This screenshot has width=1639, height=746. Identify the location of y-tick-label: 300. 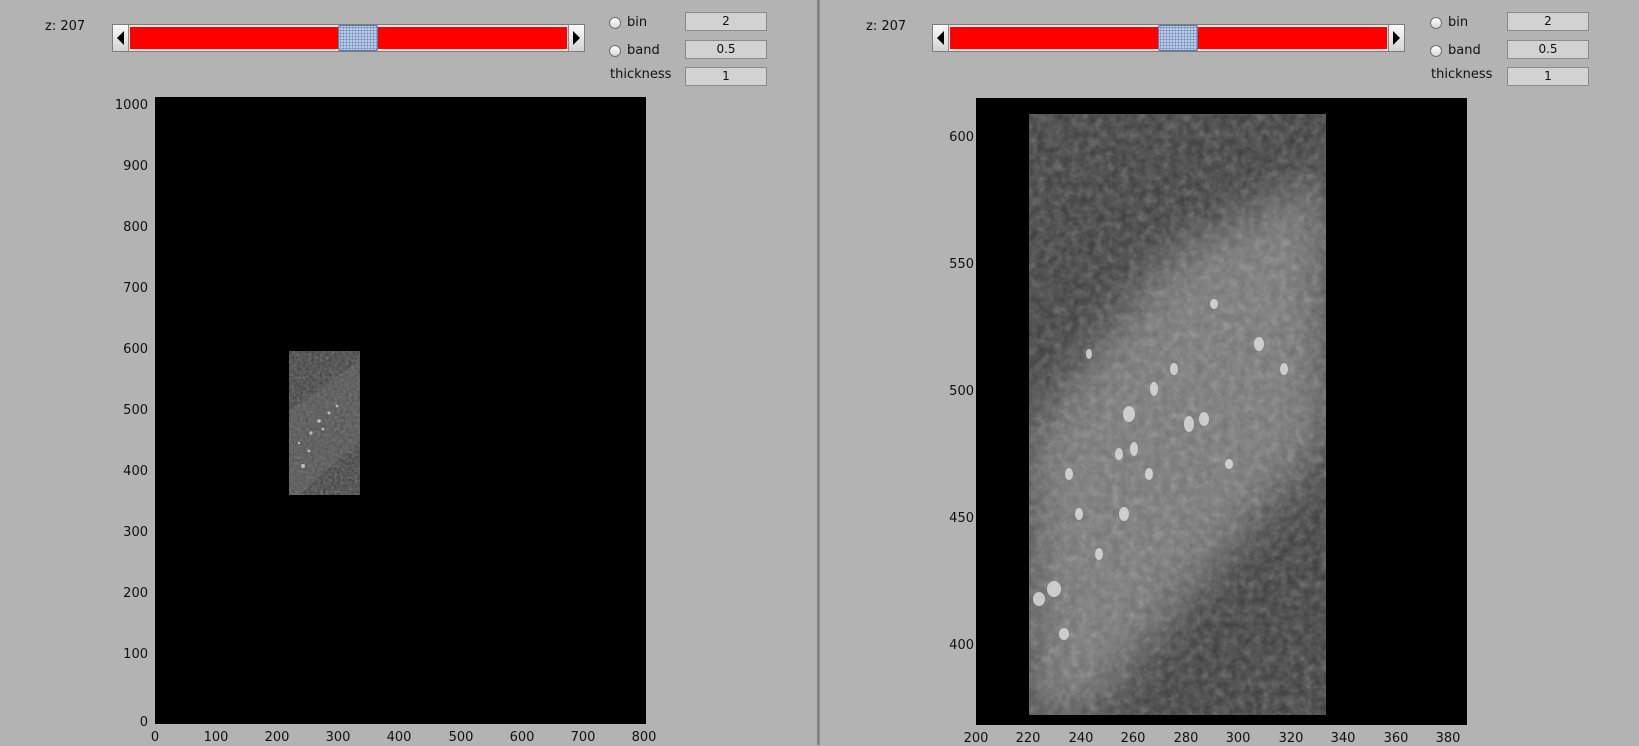
(135, 532).